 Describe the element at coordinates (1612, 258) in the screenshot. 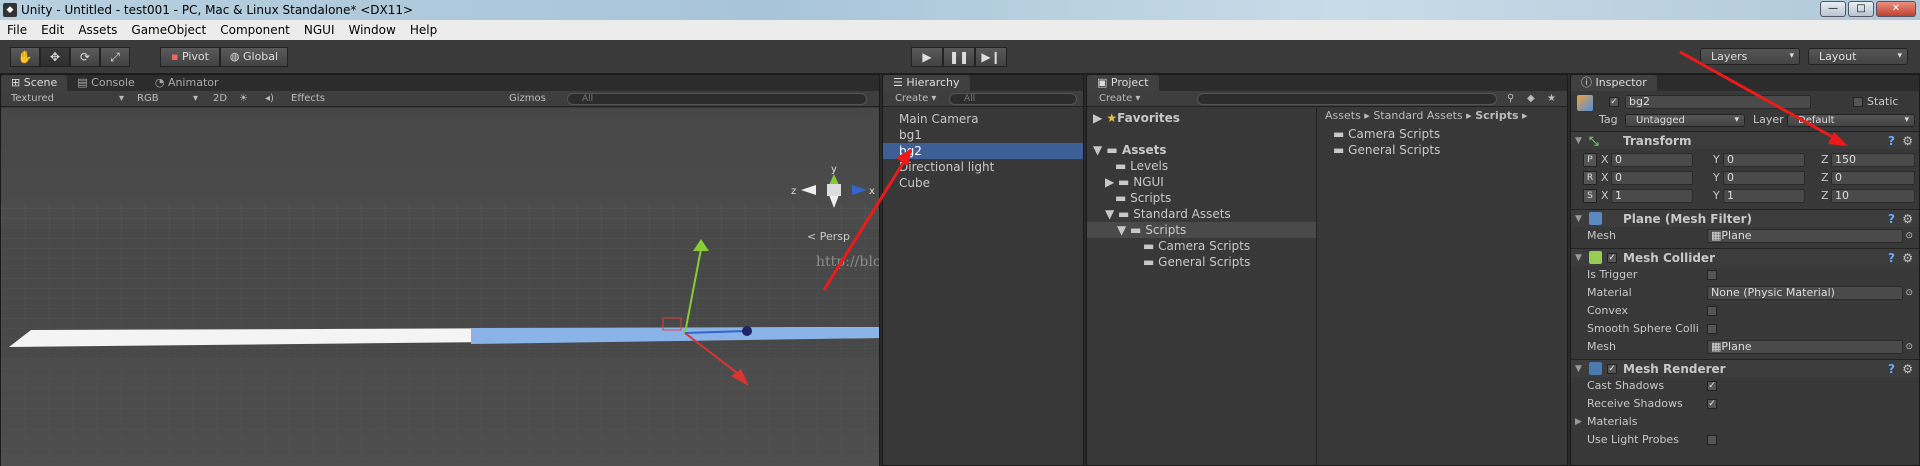

I see `mesh-collider-enabled-checkbox: ✓` at that location.